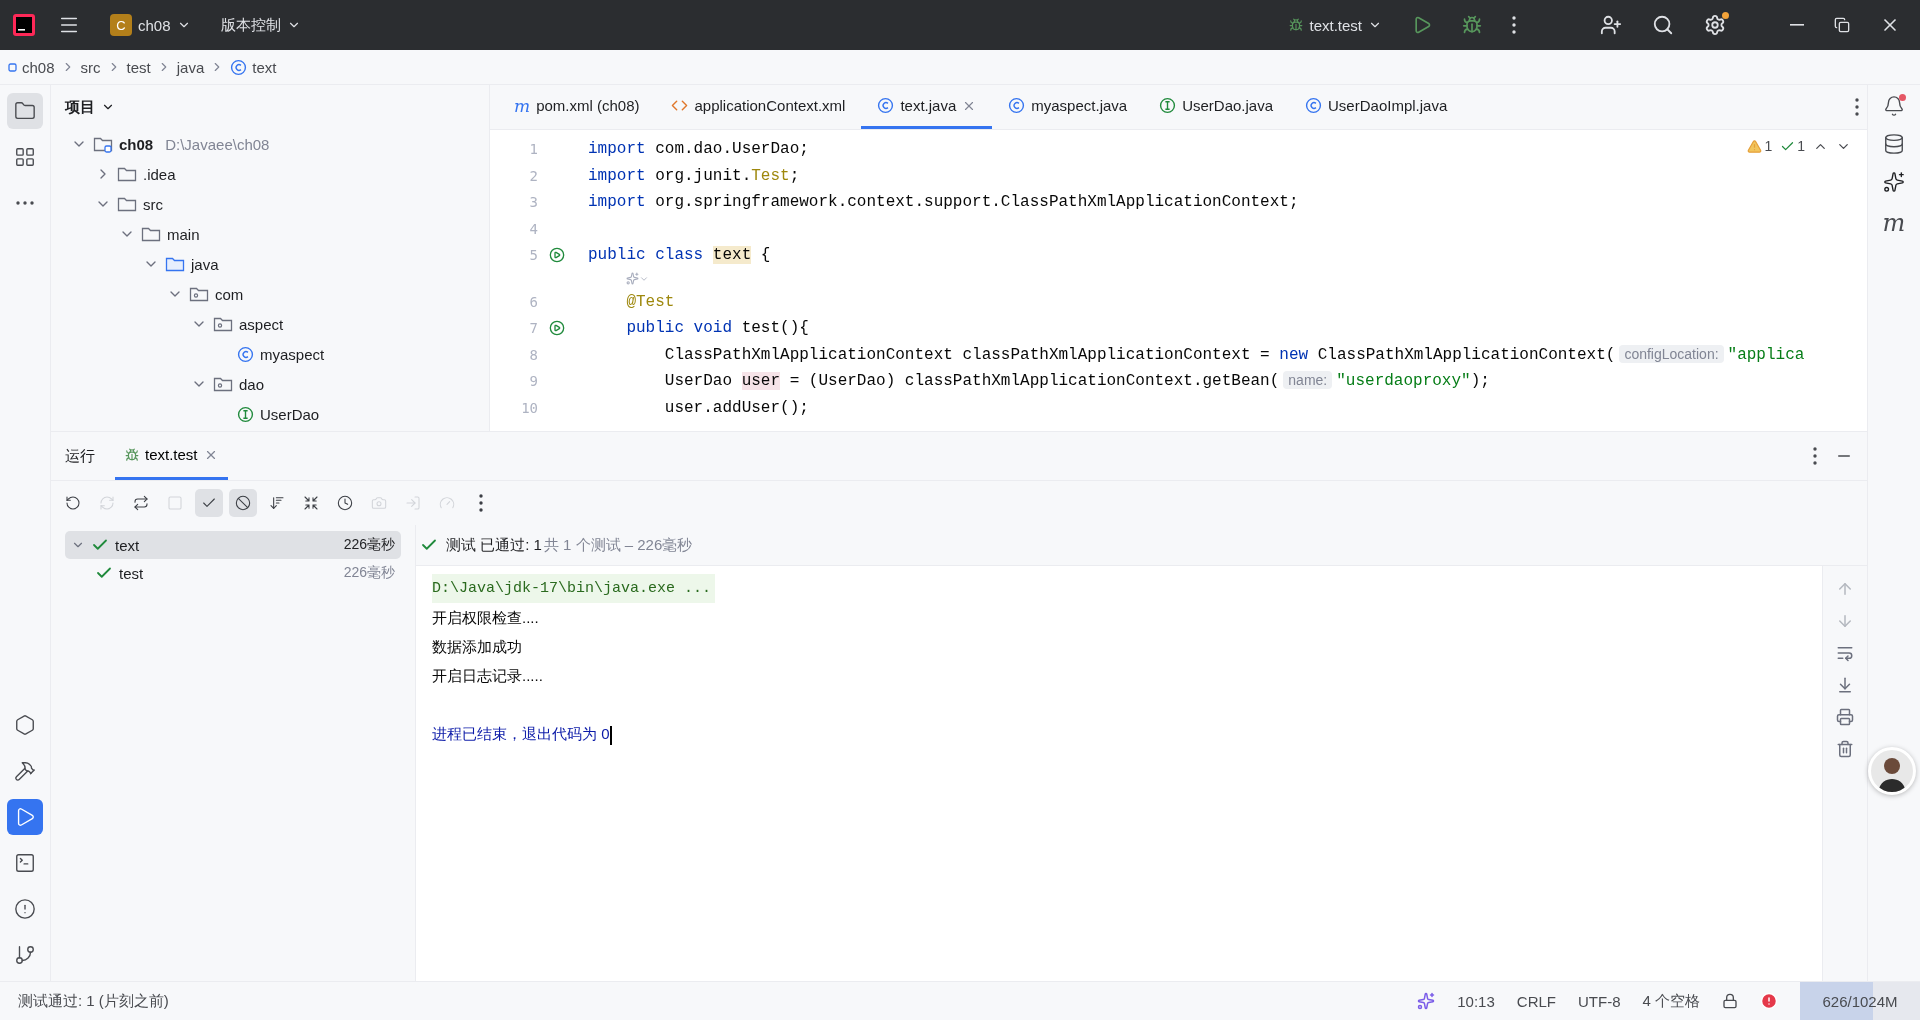 The image size is (1920, 1020). Describe the element at coordinates (1663, 25) in the screenshot. I see `search-icon` at that location.